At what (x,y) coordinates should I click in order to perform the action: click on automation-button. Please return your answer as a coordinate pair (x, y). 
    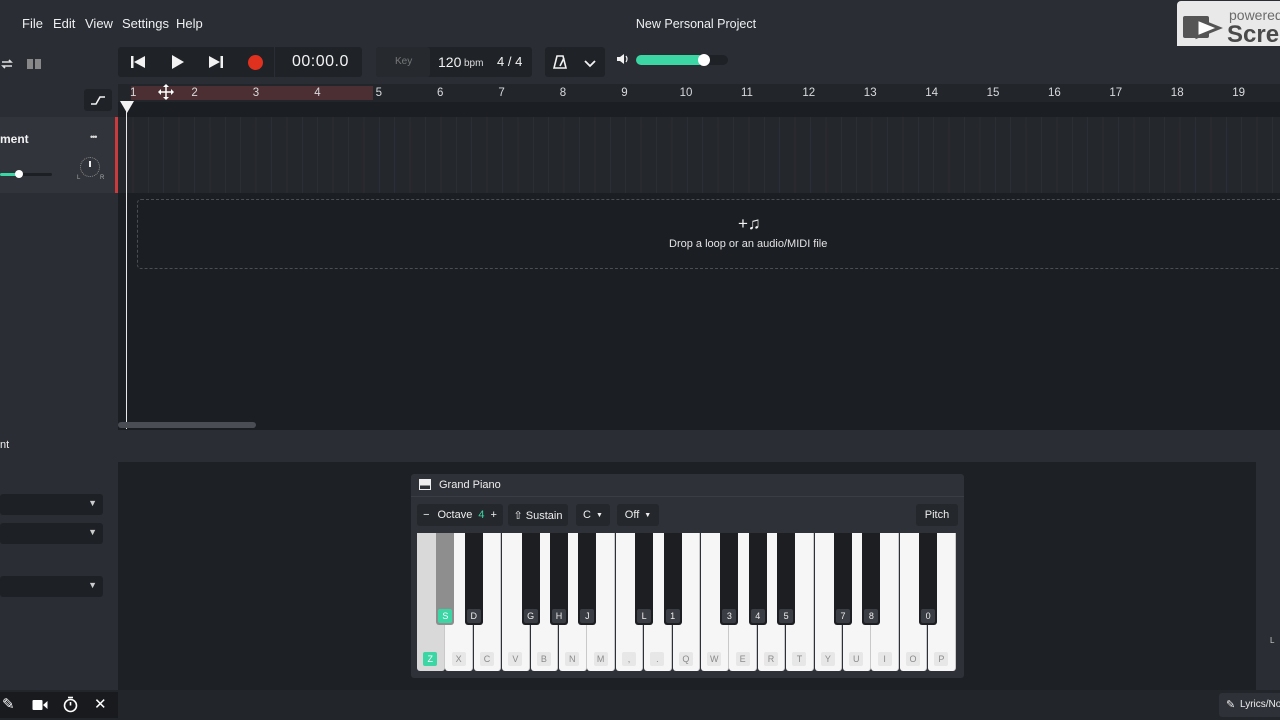
    Looking at the image, I should click on (98, 100).